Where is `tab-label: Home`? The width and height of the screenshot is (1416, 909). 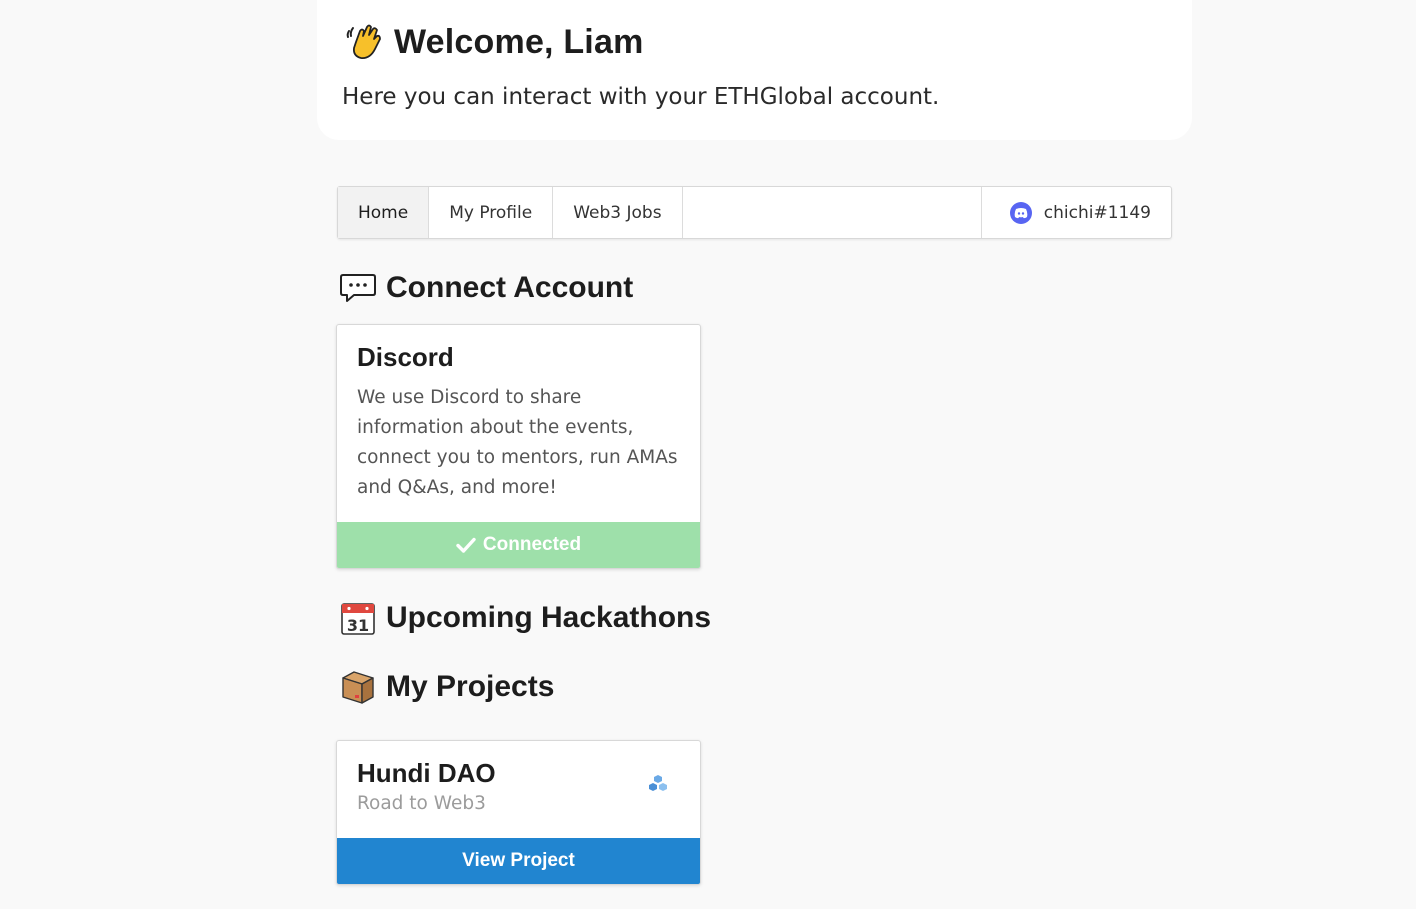
tab-label: Home is located at coordinates (383, 212).